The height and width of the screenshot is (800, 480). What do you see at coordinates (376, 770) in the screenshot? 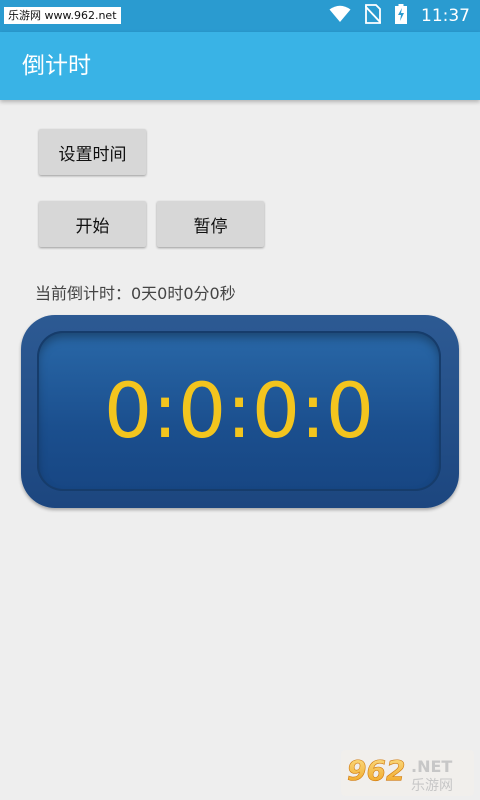
I see `svg-text: 962` at bounding box center [376, 770].